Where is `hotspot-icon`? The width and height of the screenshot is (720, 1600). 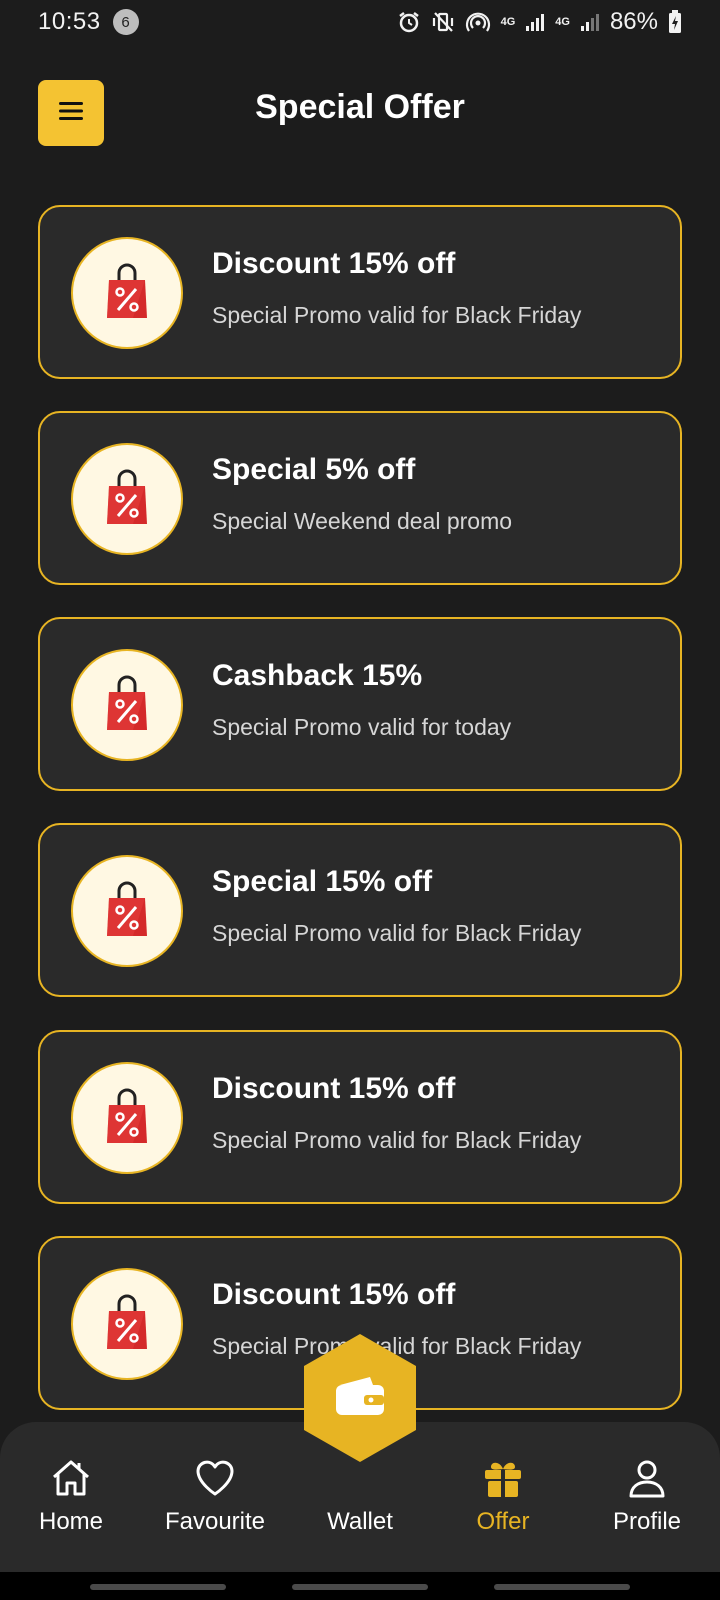
hotspot-icon is located at coordinates (478, 22).